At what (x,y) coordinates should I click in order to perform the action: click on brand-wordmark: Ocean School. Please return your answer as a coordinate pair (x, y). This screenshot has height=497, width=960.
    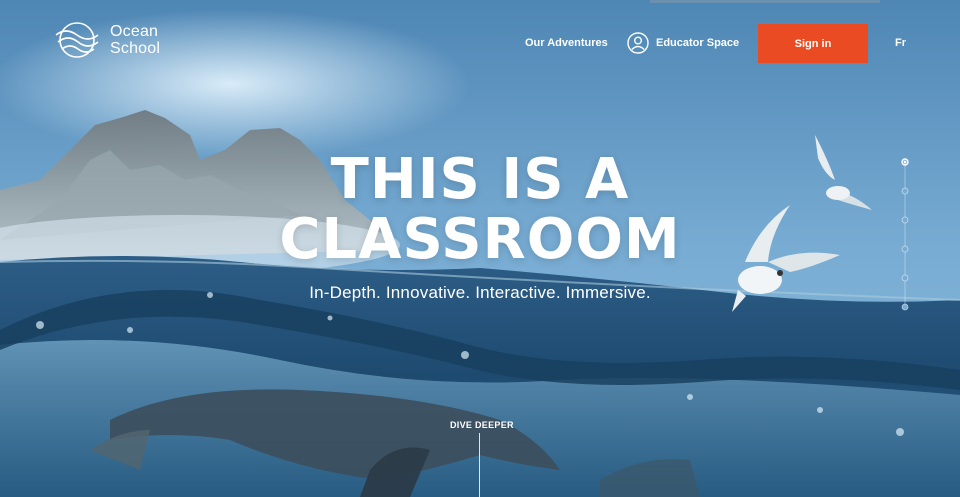
    Looking at the image, I should click on (135, 40).